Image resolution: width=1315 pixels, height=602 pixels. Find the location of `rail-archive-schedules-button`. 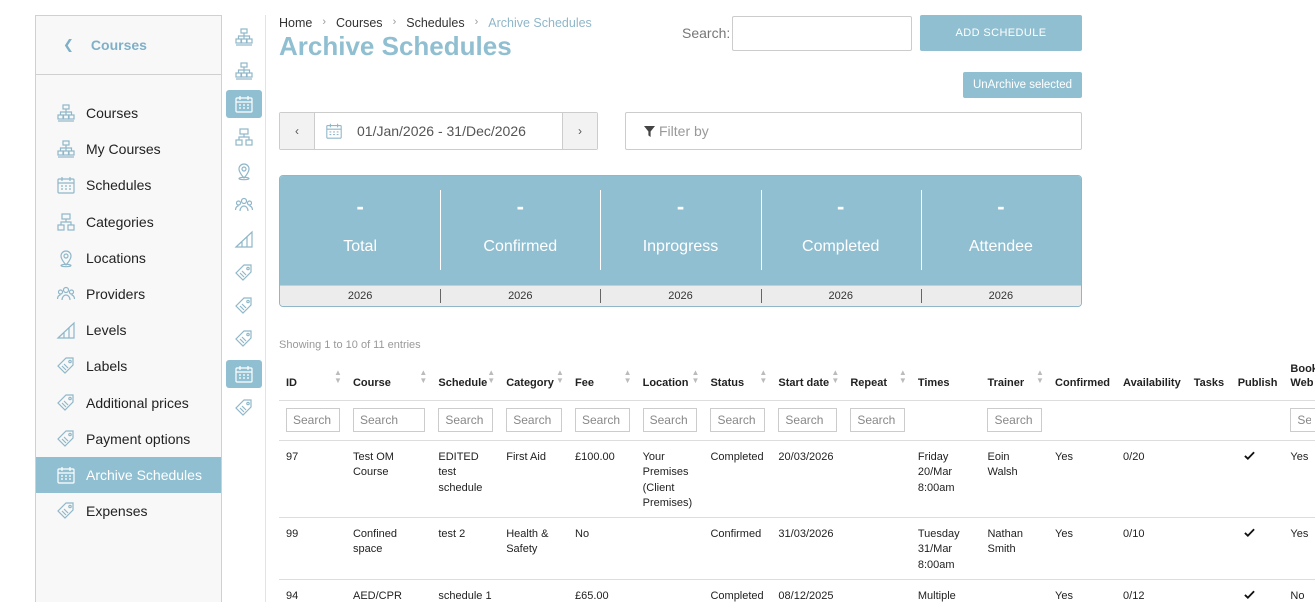

rail-archive-schedules-button is located at coordinates (244, 374).